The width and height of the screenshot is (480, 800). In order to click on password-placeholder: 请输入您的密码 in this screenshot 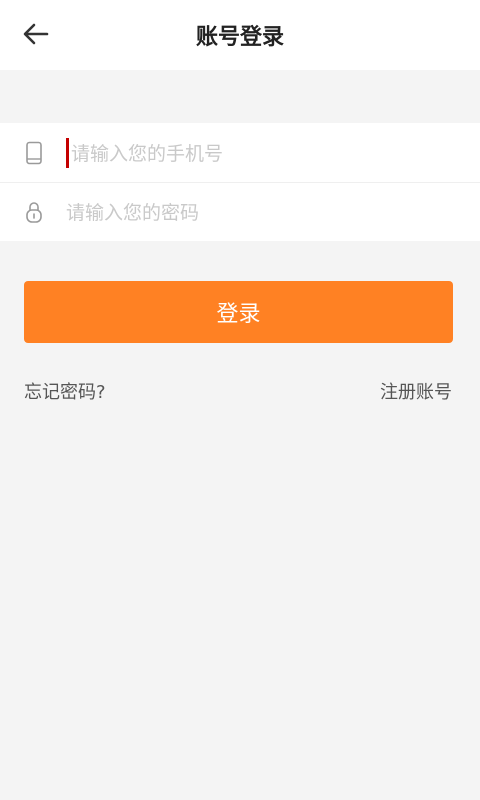, I will do `click(133, 213)`.